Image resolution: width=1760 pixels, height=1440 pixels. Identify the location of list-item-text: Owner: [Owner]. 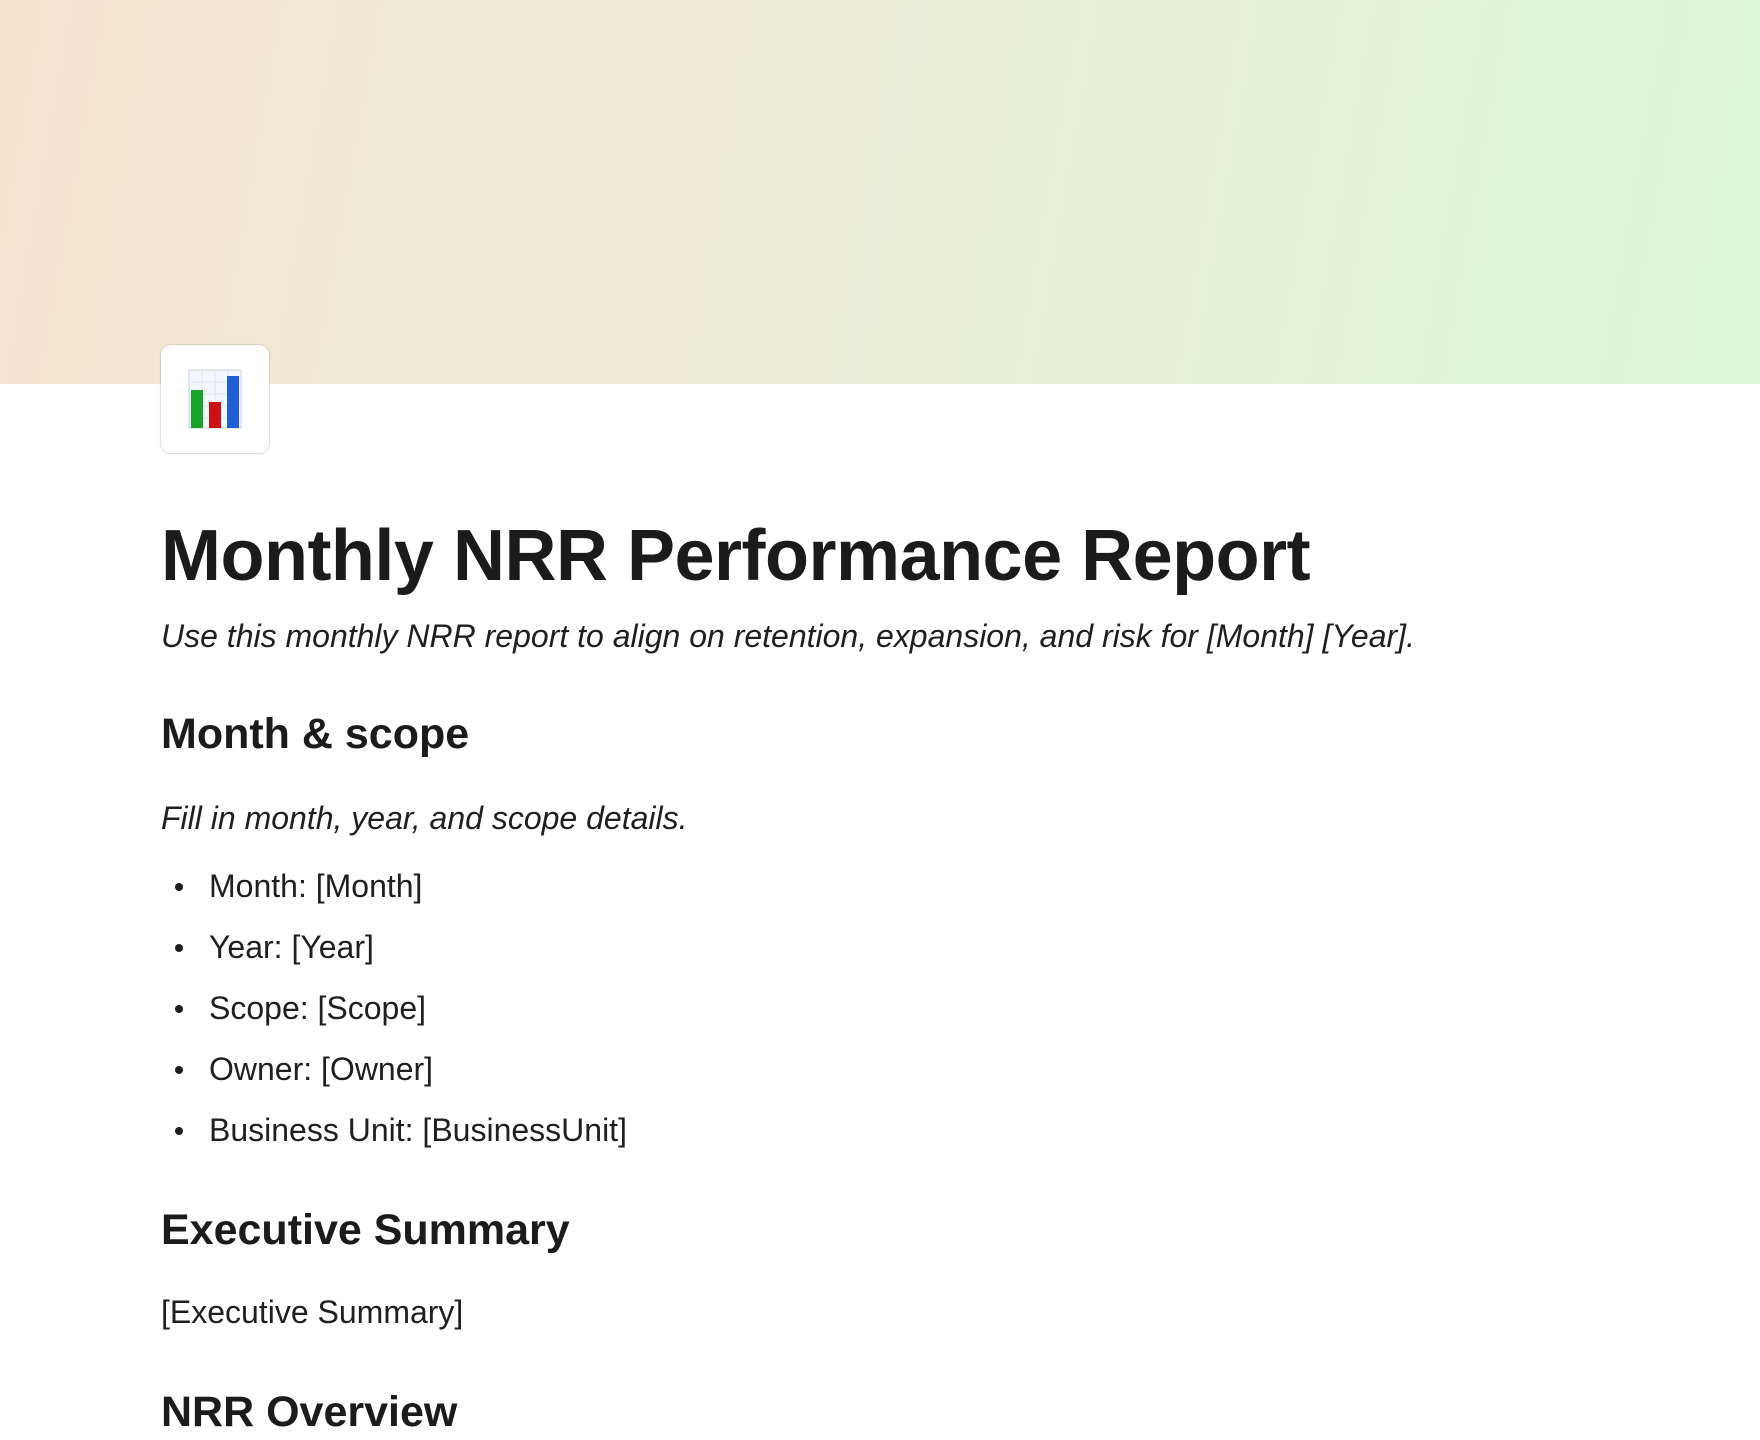
(321, 1069).